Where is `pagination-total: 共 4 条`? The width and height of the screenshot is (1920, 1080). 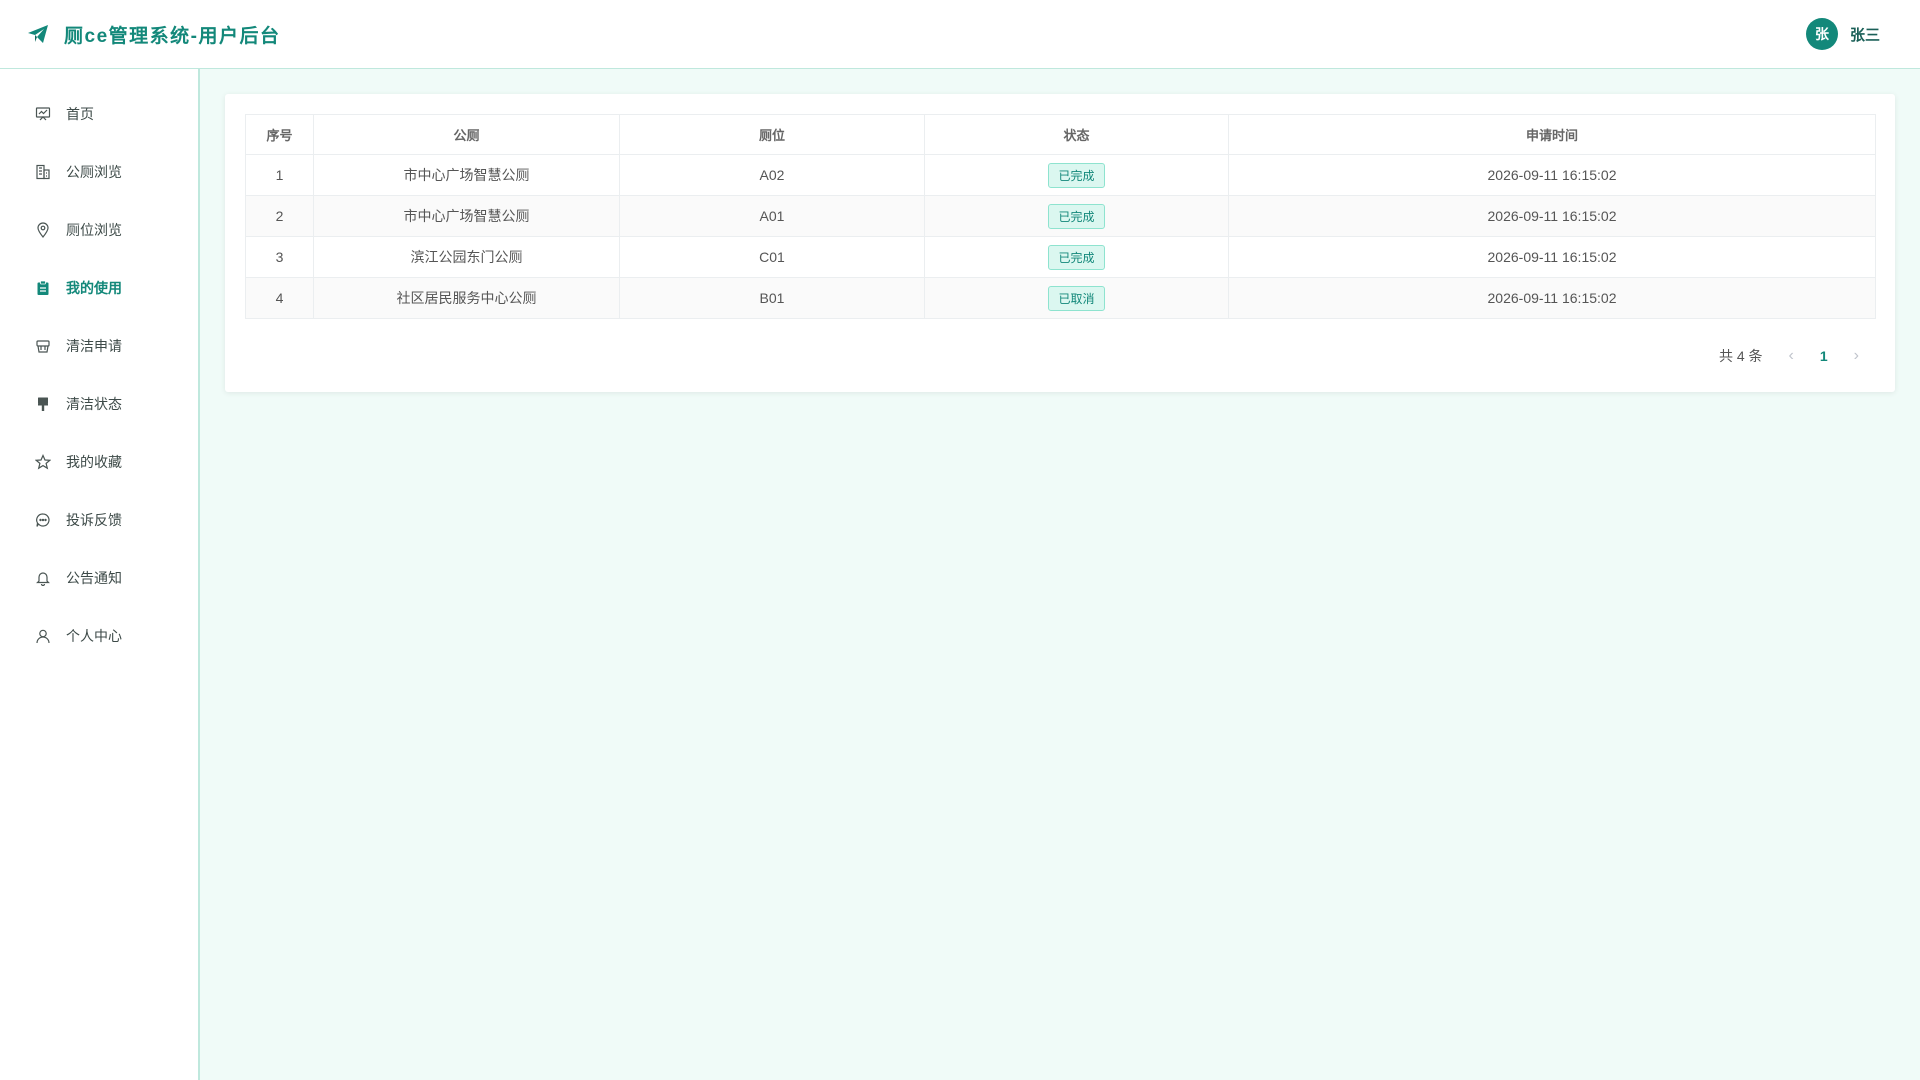 pagination-total: 共 4 条 is located at coordinates (1740, 356).